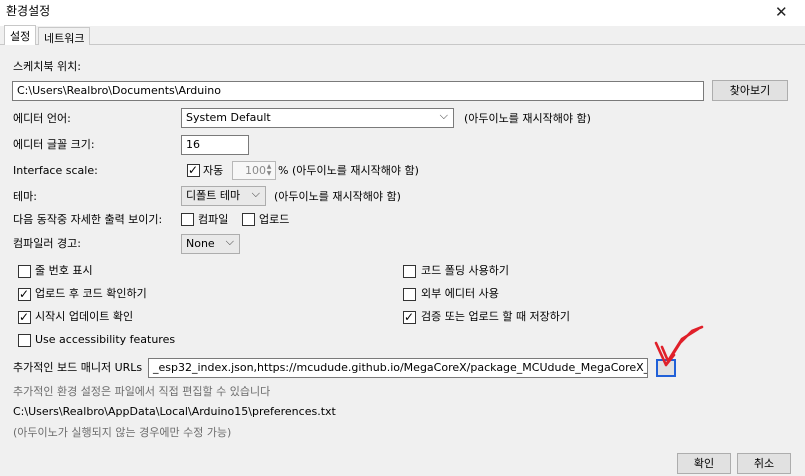  I want to click on close-icon: ✕, so click(781, 12).